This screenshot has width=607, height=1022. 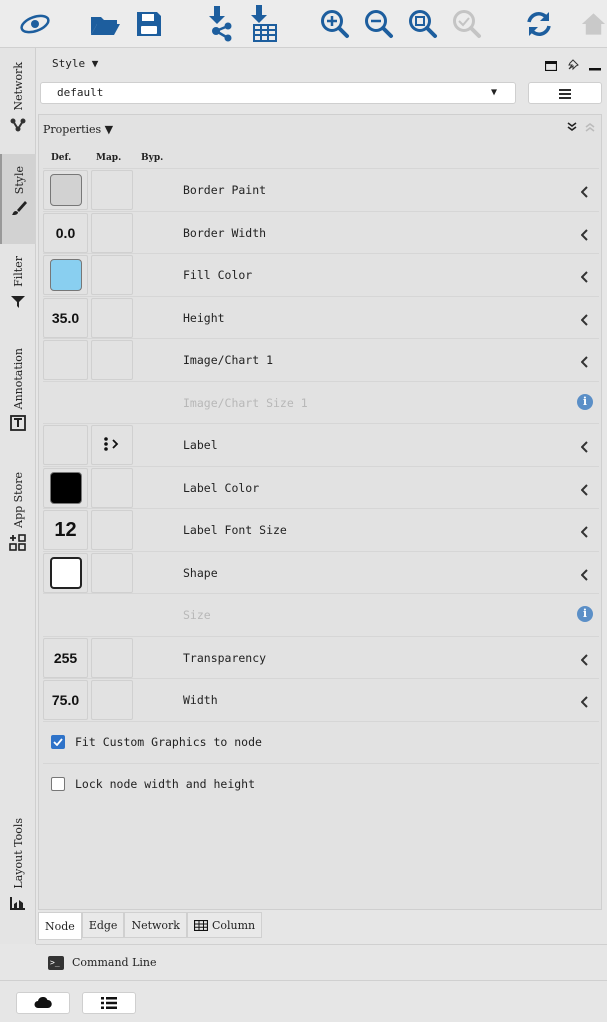 I want to click on side-tab-style: Style, so click(x=18, y=199).